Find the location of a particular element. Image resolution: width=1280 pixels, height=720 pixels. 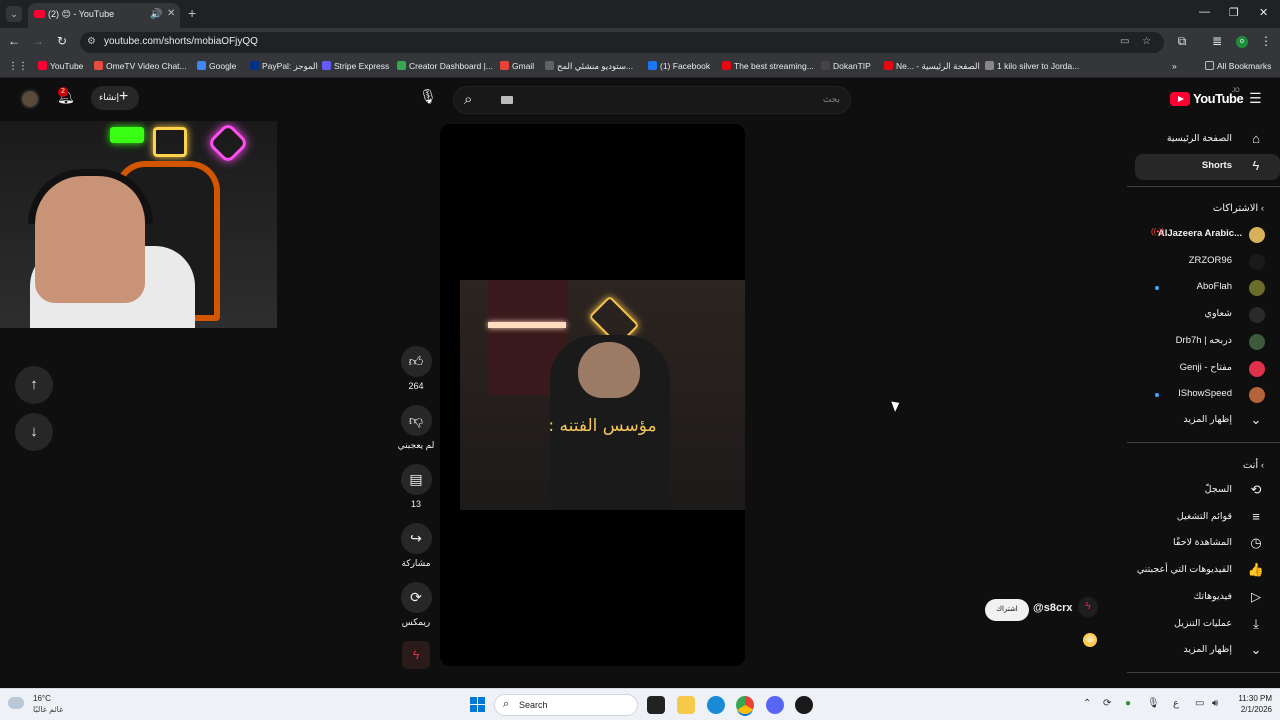

reading-list-icon: ≣ is located at coordinates (1217, 41).